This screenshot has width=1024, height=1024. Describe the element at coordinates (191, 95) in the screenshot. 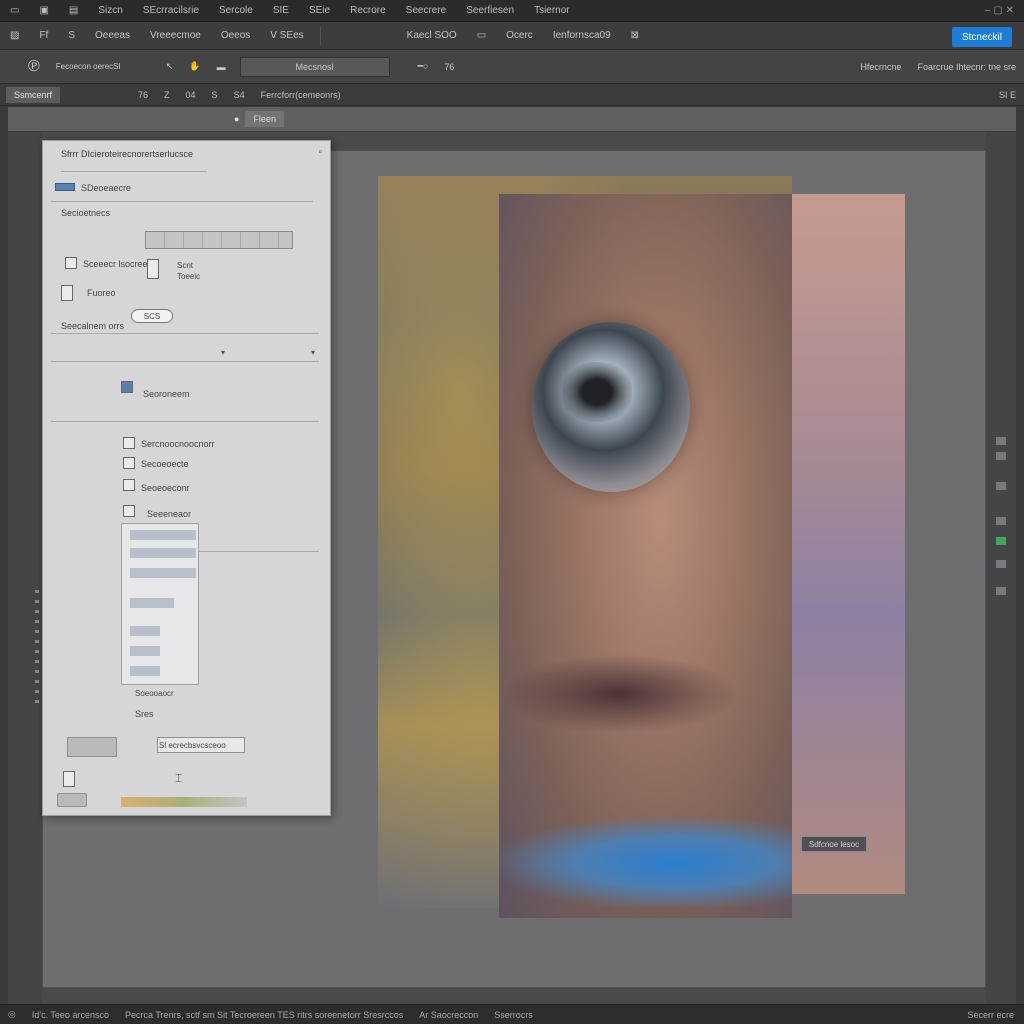

I see `tab-item-2: 04` at that location.